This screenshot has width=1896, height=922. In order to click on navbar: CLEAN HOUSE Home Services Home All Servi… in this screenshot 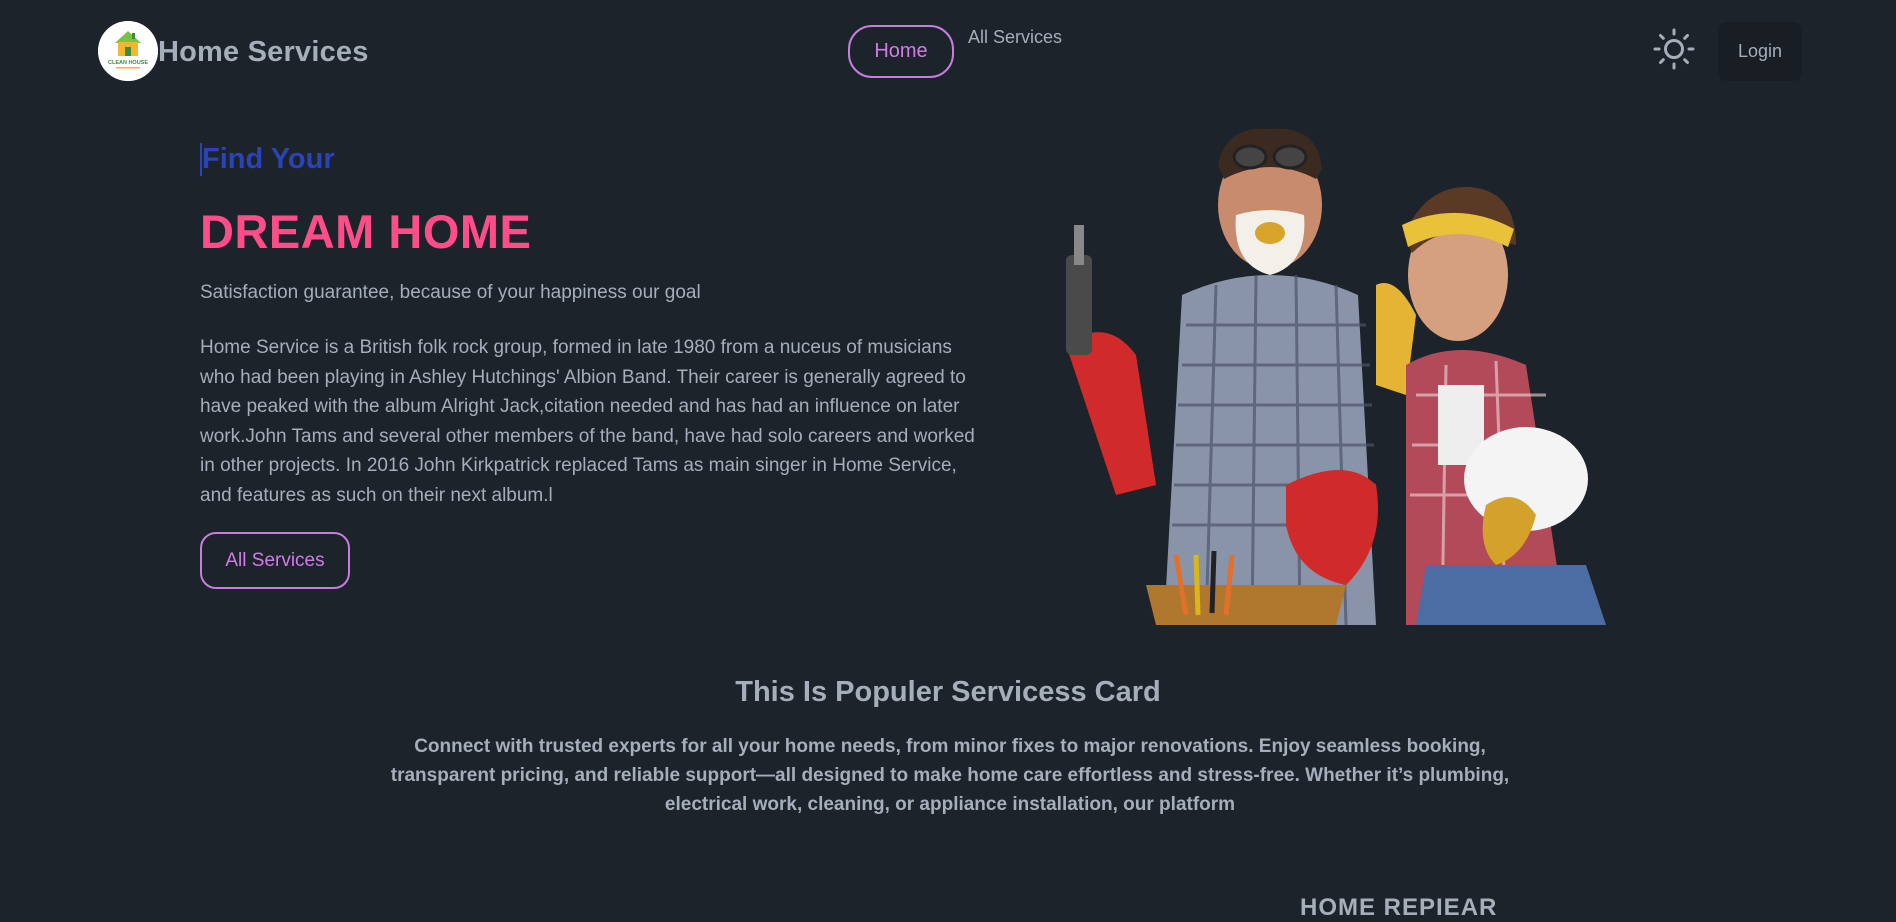, I will do `click(948, 52)`.